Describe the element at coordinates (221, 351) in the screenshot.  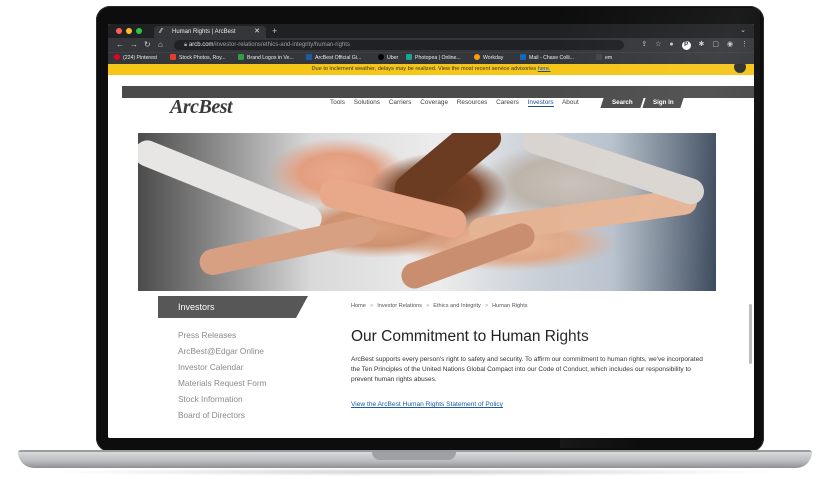
I see `sidebar-item-edgar-online: ArcBest@Edgar Online` at that location.